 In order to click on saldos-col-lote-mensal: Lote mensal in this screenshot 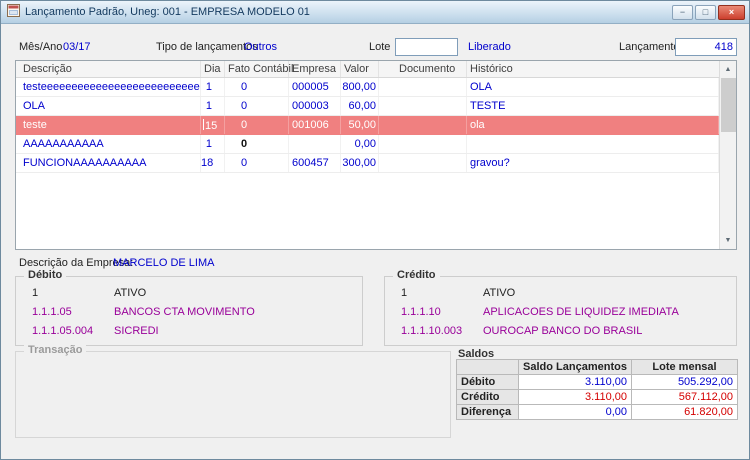, I will do `click(684, 367)`.